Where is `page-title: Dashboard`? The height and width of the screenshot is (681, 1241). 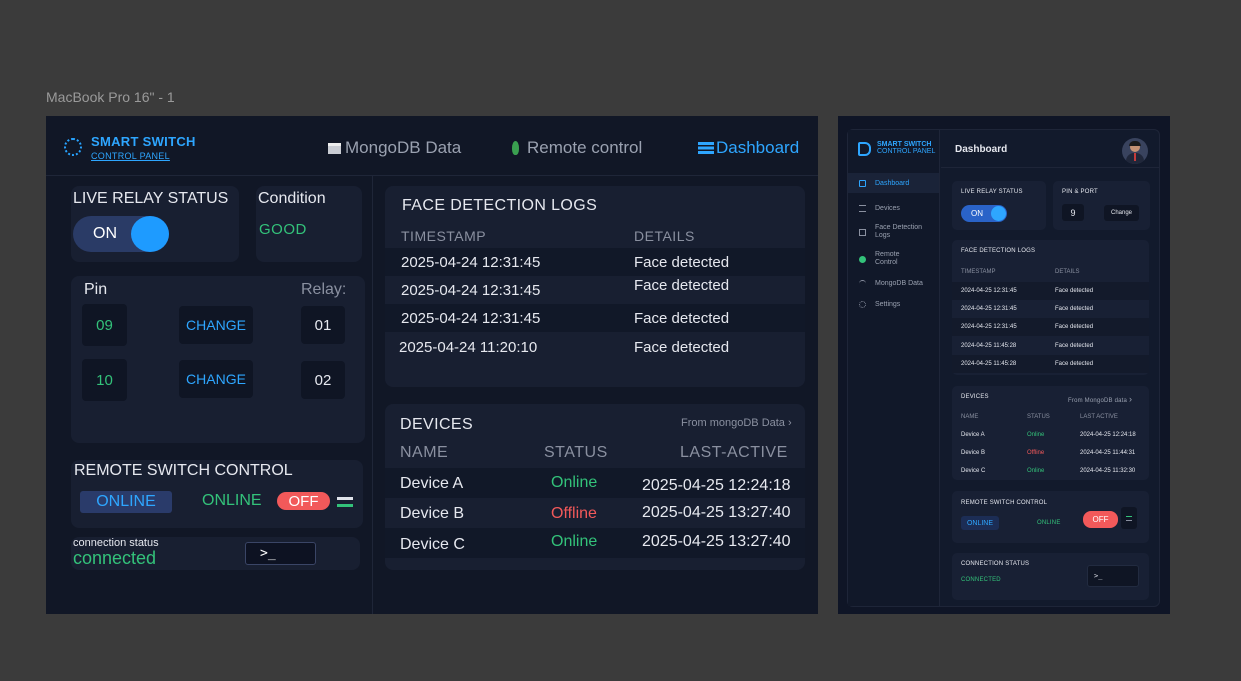
page-title: Dashboard is located at coordinates (981, 149).